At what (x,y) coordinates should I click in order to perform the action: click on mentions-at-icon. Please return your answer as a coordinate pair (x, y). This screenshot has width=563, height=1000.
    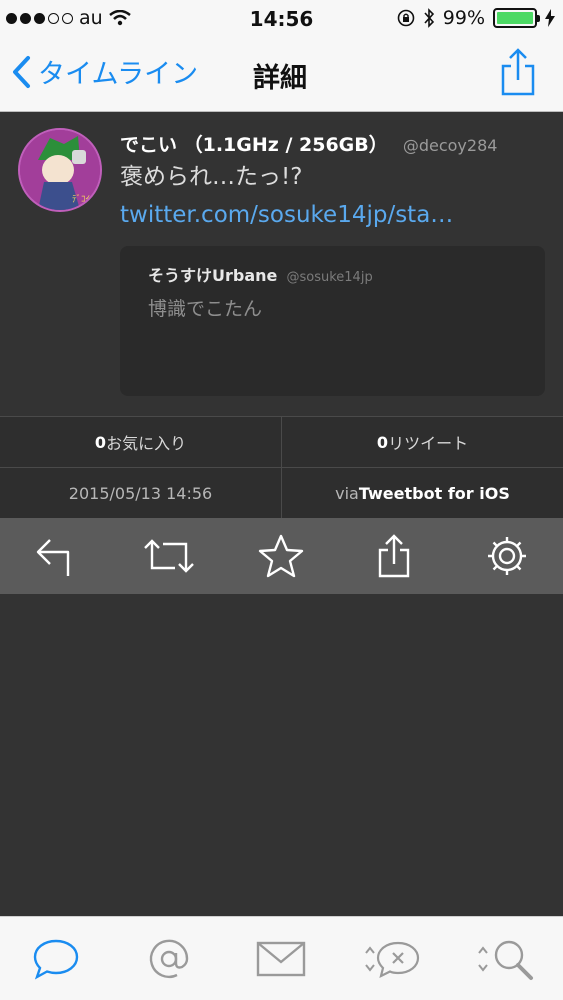
    Looking at the image, I should click on (169, 958).